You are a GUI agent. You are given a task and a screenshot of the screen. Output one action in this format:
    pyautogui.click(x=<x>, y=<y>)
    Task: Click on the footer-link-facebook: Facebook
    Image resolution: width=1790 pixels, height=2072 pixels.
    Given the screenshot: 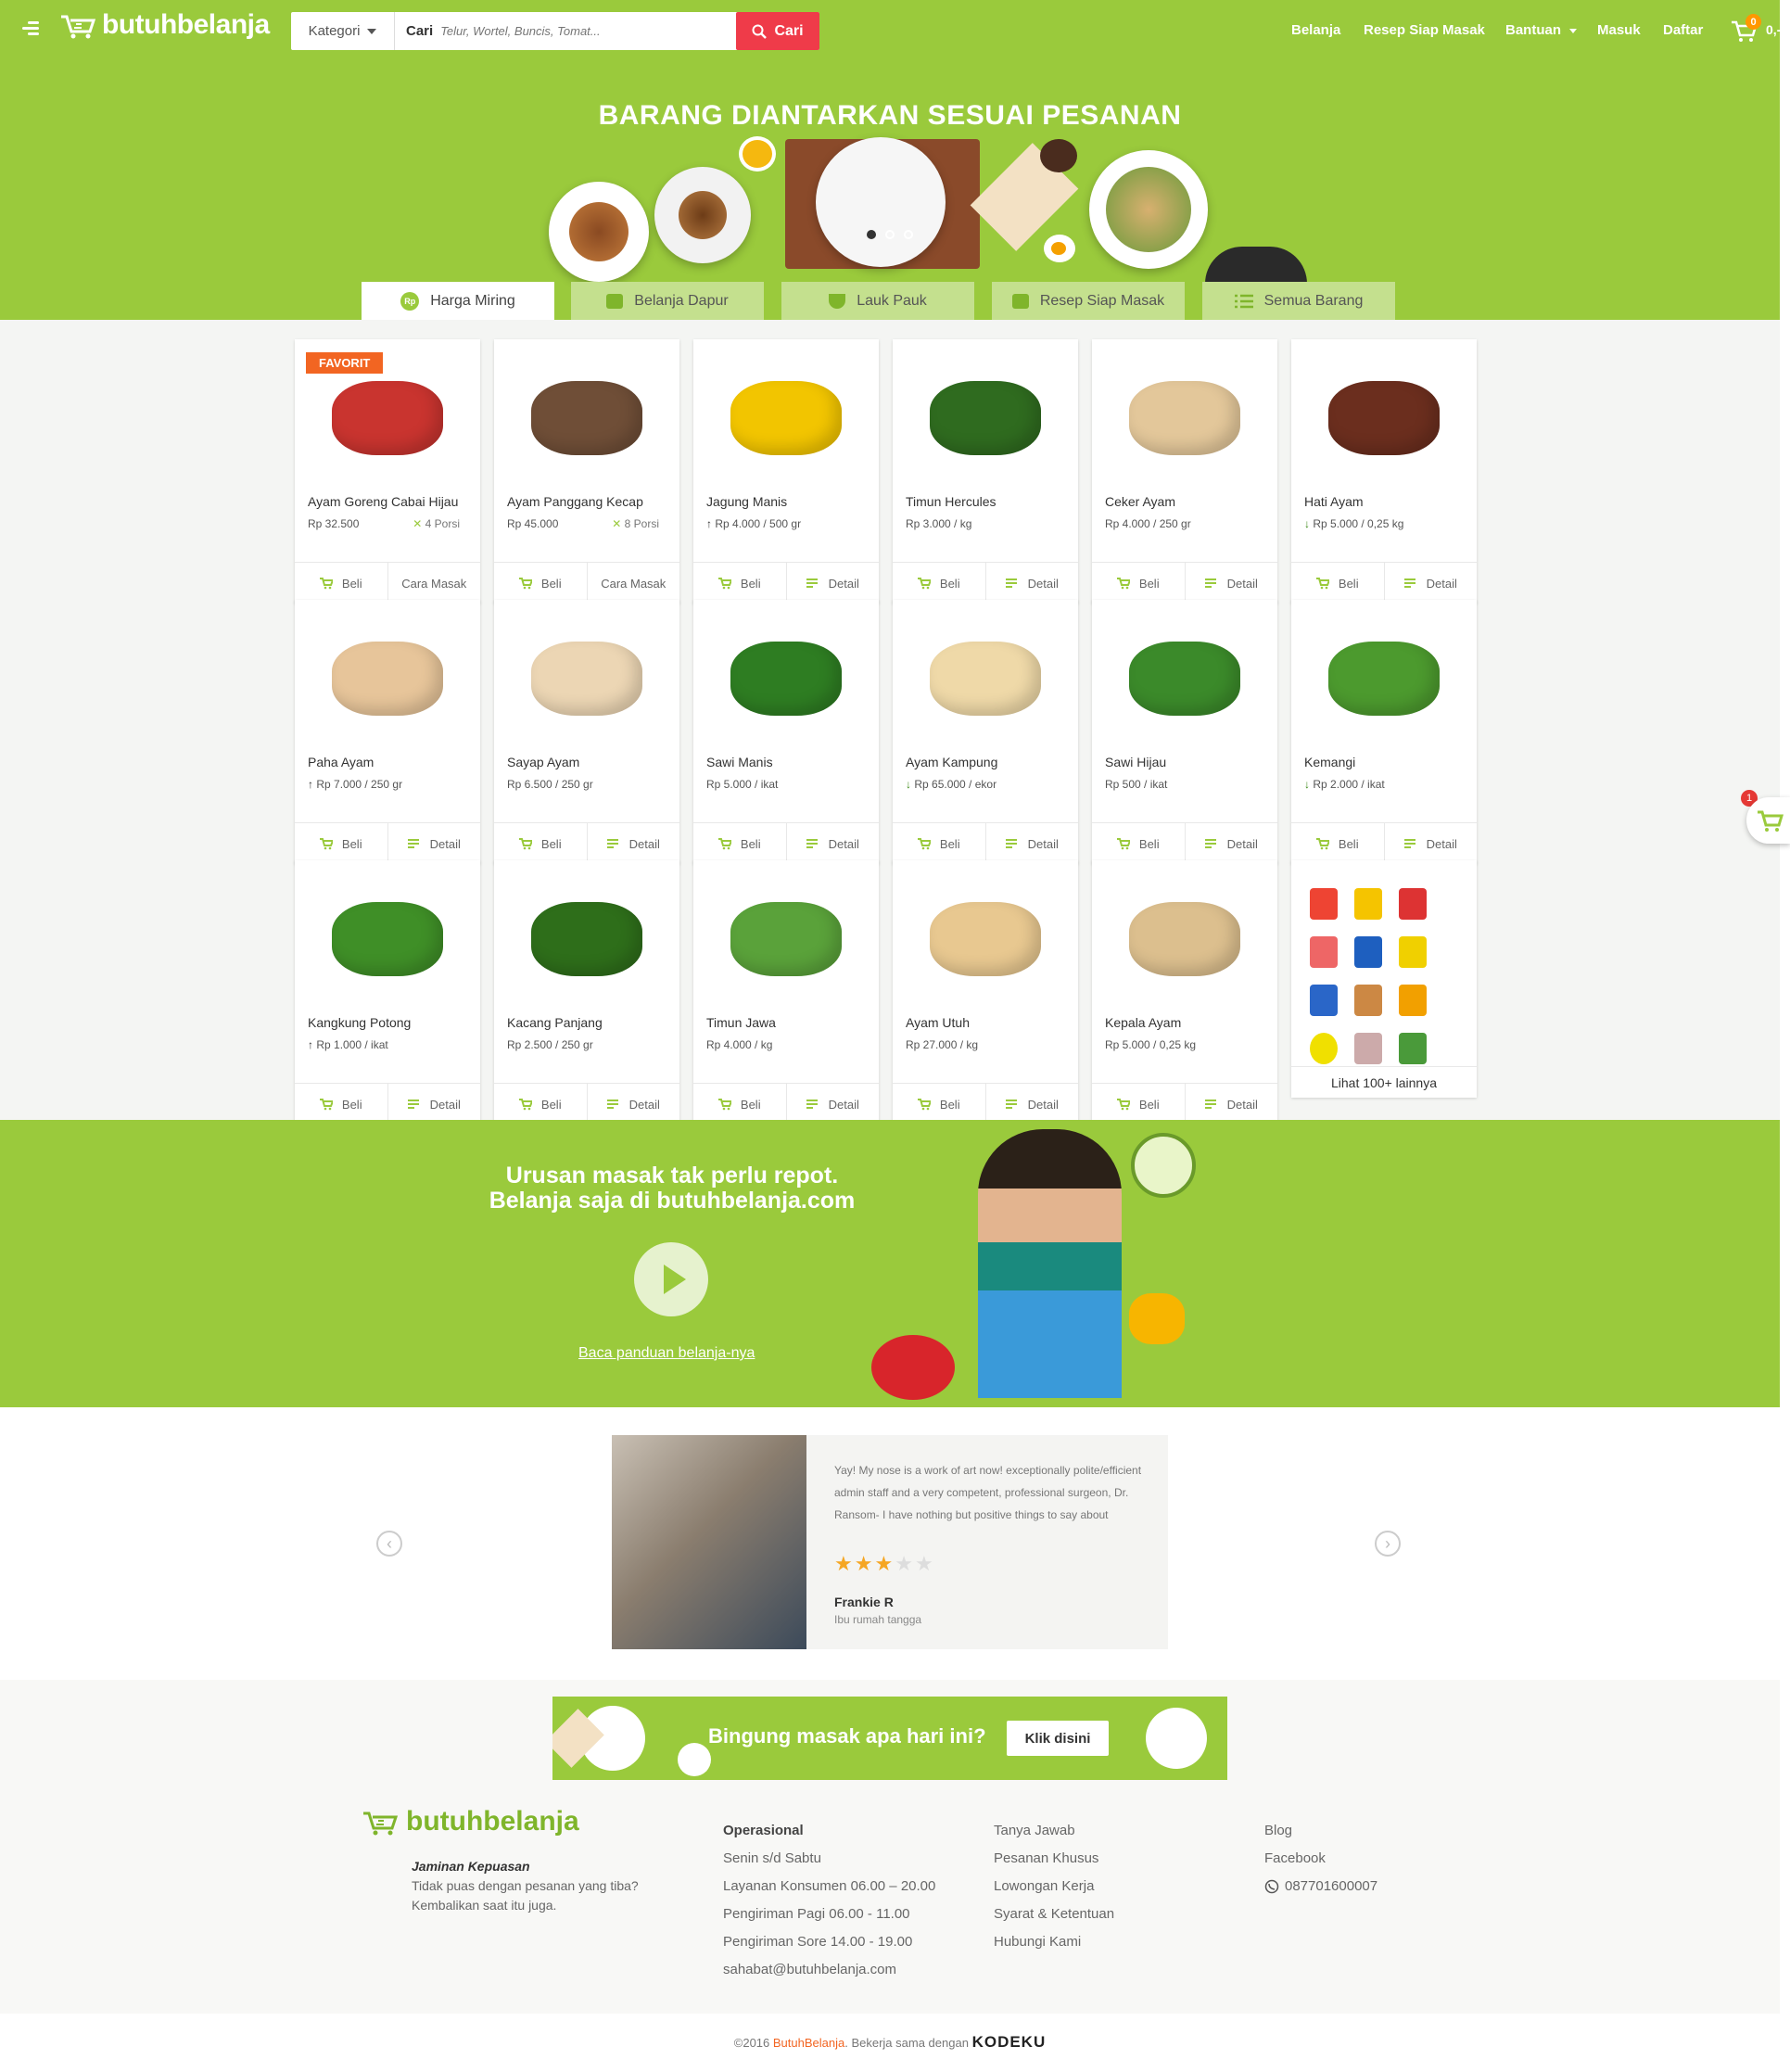 What is the action you would take?
    pyautogui.click(x=1320, y=1859)
    